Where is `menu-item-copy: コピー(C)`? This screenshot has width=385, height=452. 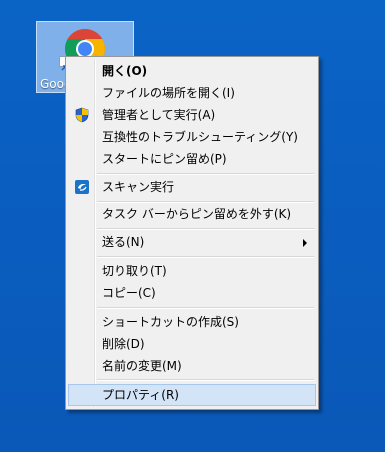 menu-item-copy: コピー(C) is located at coordinates (192, 293).